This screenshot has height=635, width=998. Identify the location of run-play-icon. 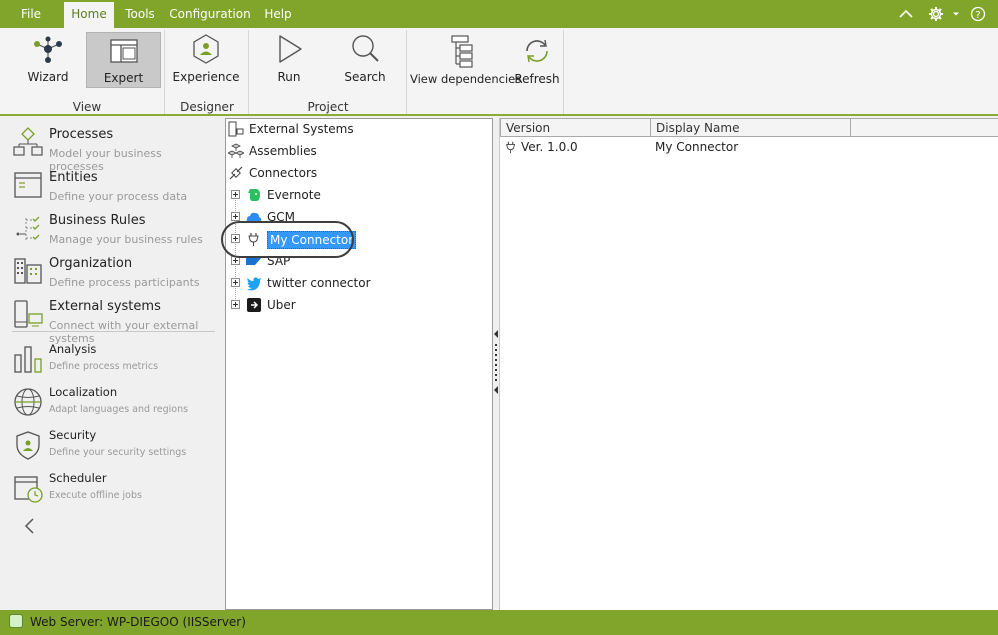
(290, 49).